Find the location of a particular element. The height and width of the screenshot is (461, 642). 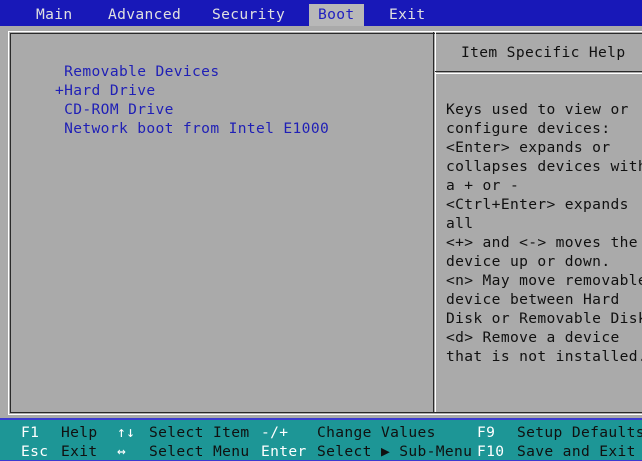

key-desc-select-submenu: Select ▶ Sub-Menu is located at coordinates (395, 451).